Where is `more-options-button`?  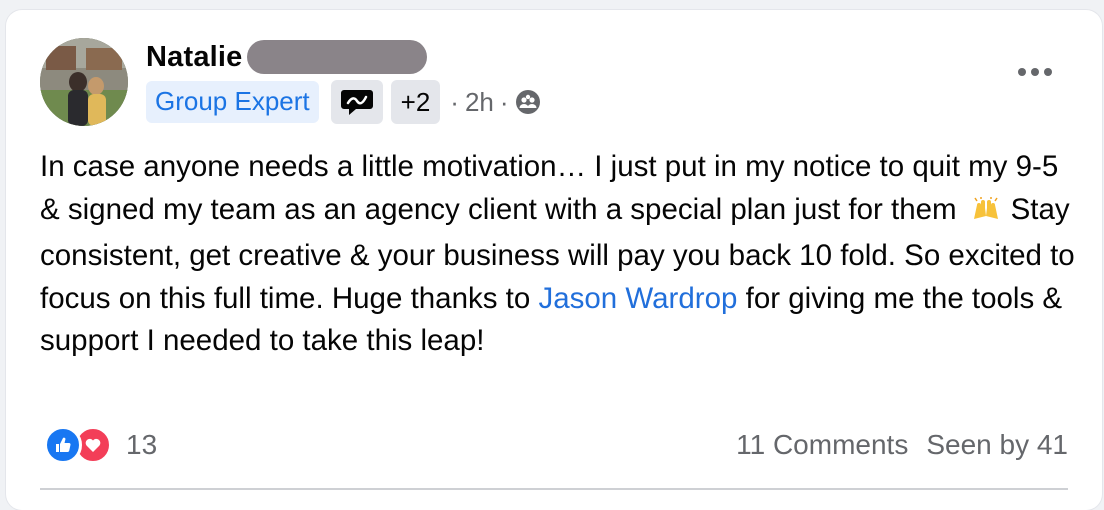 more-options-button is located at coordinates (1035, 72).